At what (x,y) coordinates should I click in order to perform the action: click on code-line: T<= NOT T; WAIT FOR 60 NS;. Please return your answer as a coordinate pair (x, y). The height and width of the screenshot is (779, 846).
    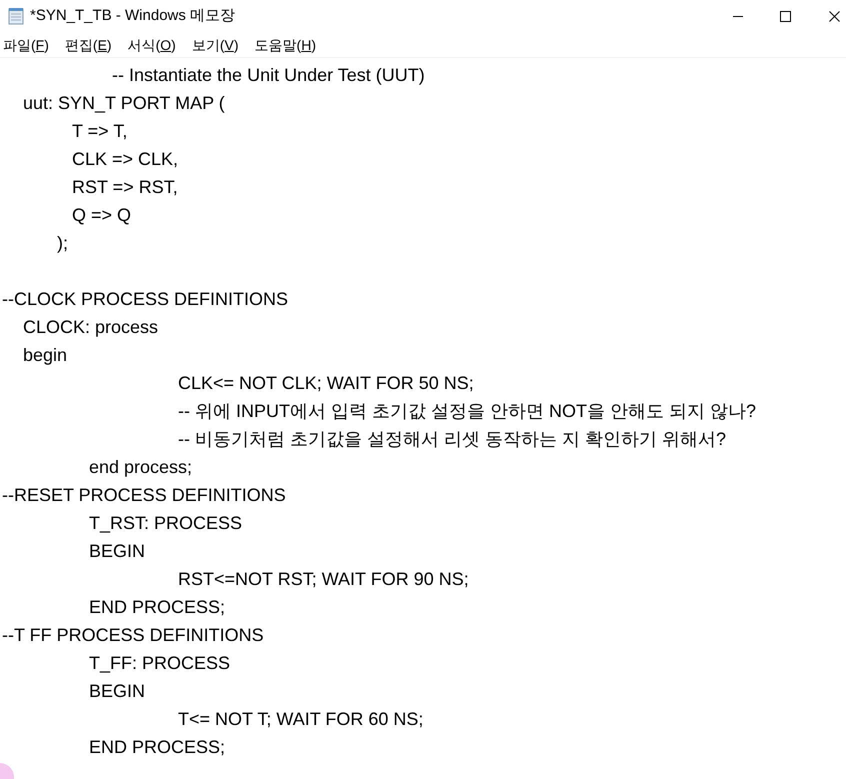
    Looking at the image, I should click on (301, 719).